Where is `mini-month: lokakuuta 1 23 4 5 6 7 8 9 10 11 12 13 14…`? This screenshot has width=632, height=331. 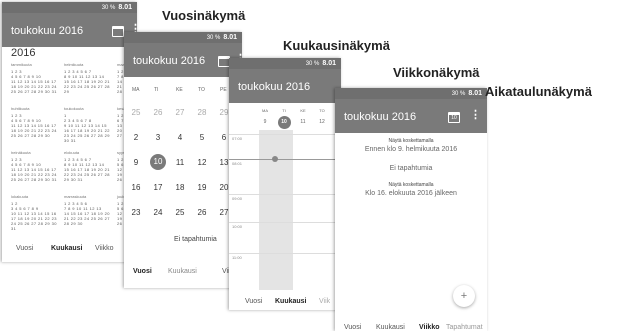 mini-month: lokakuuta 1 23 4 5 6 7 8 9 10 11 12 13 14… is located at coordinates (37, 212).